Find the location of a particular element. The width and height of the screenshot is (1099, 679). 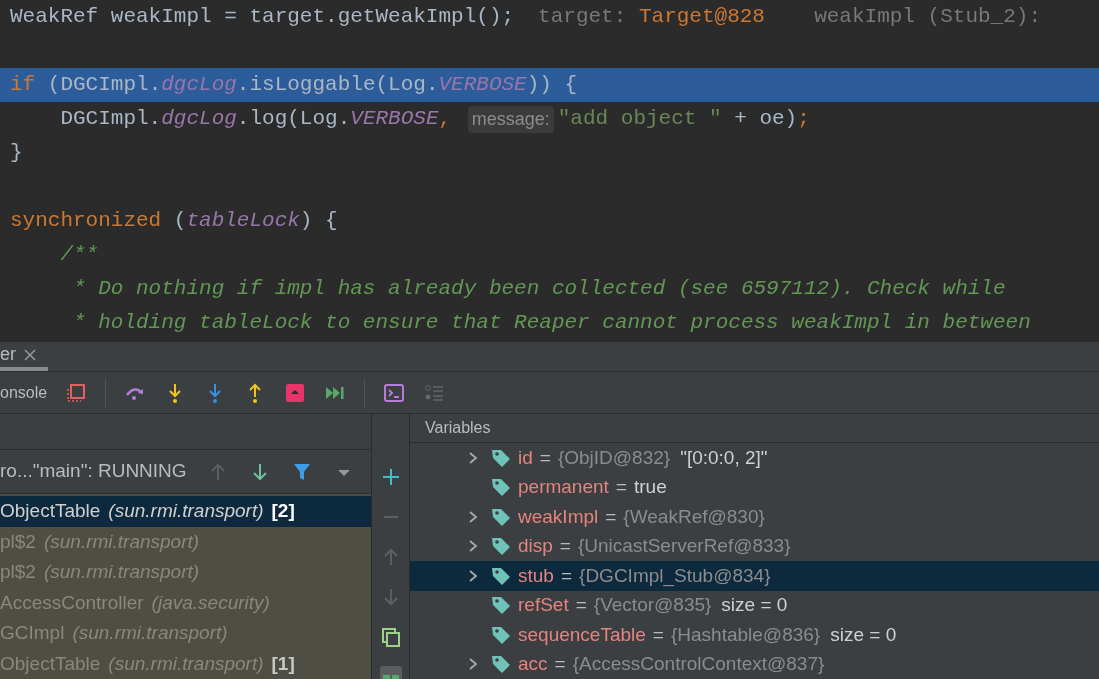

variable-row: id = {ObjID@832} "[0:0:0, 2]" is located at coordinates (754, 458).